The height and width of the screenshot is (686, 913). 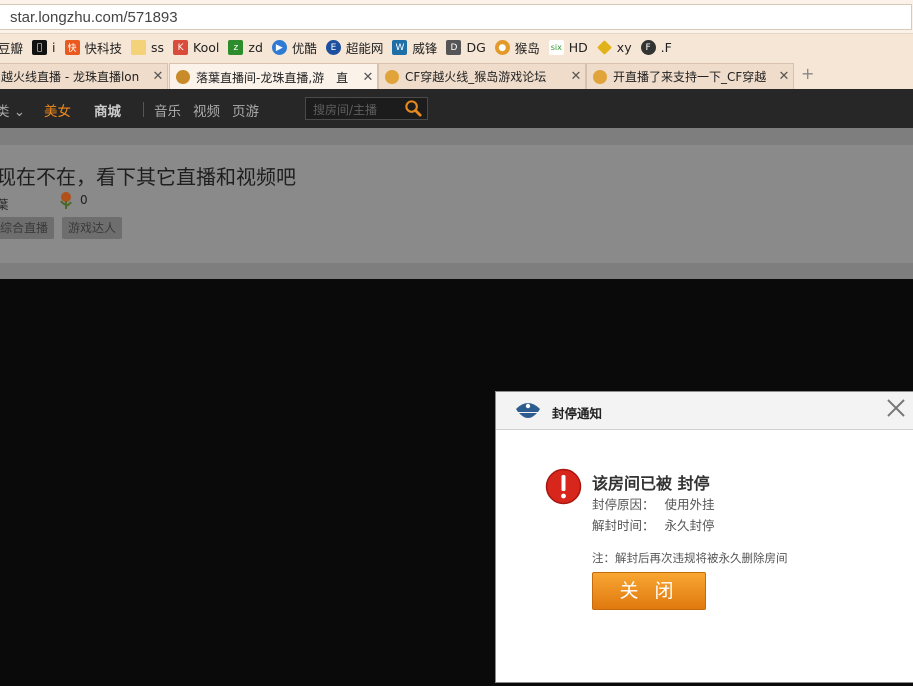 What do you see at coordinates (413, 108) in the screenshot?
I see `search-icon` at bounding box center [413, 108].